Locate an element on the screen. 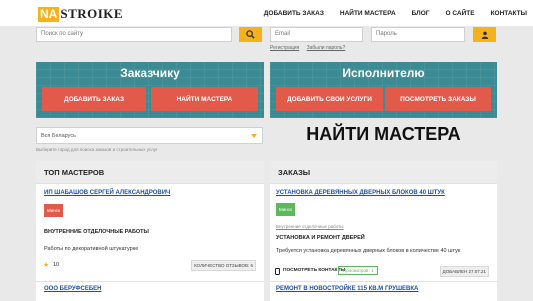 The image size is (533, 301). logo-text: STROIKE is located at coordinates (92, 13).